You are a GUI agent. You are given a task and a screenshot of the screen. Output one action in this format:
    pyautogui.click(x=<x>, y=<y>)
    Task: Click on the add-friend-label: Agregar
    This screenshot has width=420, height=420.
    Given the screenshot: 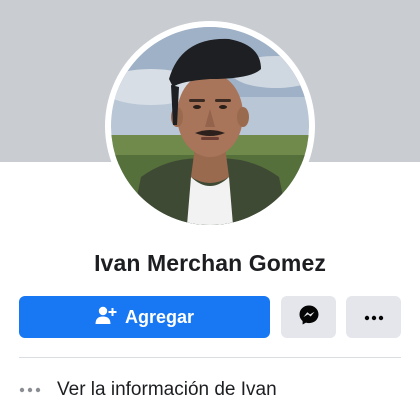 What is the action you would take?
    pyautogui.click(x=159, y=316)
    